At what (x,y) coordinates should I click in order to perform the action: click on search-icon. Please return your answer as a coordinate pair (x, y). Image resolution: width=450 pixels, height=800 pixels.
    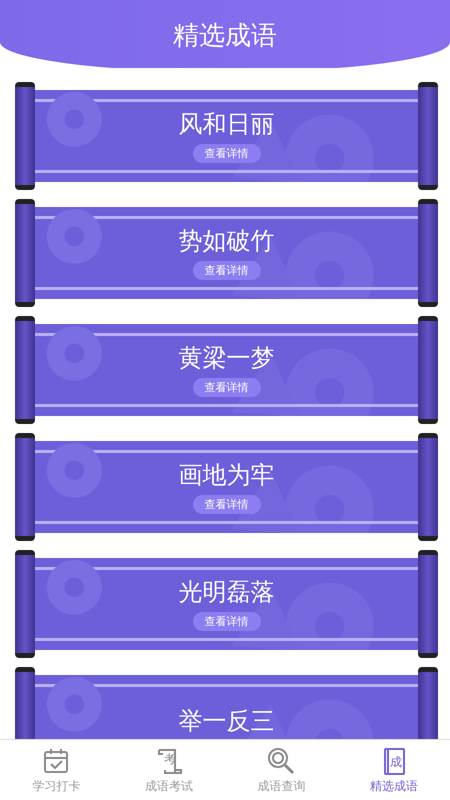
    Looking at the image, I should click on (281, 761).